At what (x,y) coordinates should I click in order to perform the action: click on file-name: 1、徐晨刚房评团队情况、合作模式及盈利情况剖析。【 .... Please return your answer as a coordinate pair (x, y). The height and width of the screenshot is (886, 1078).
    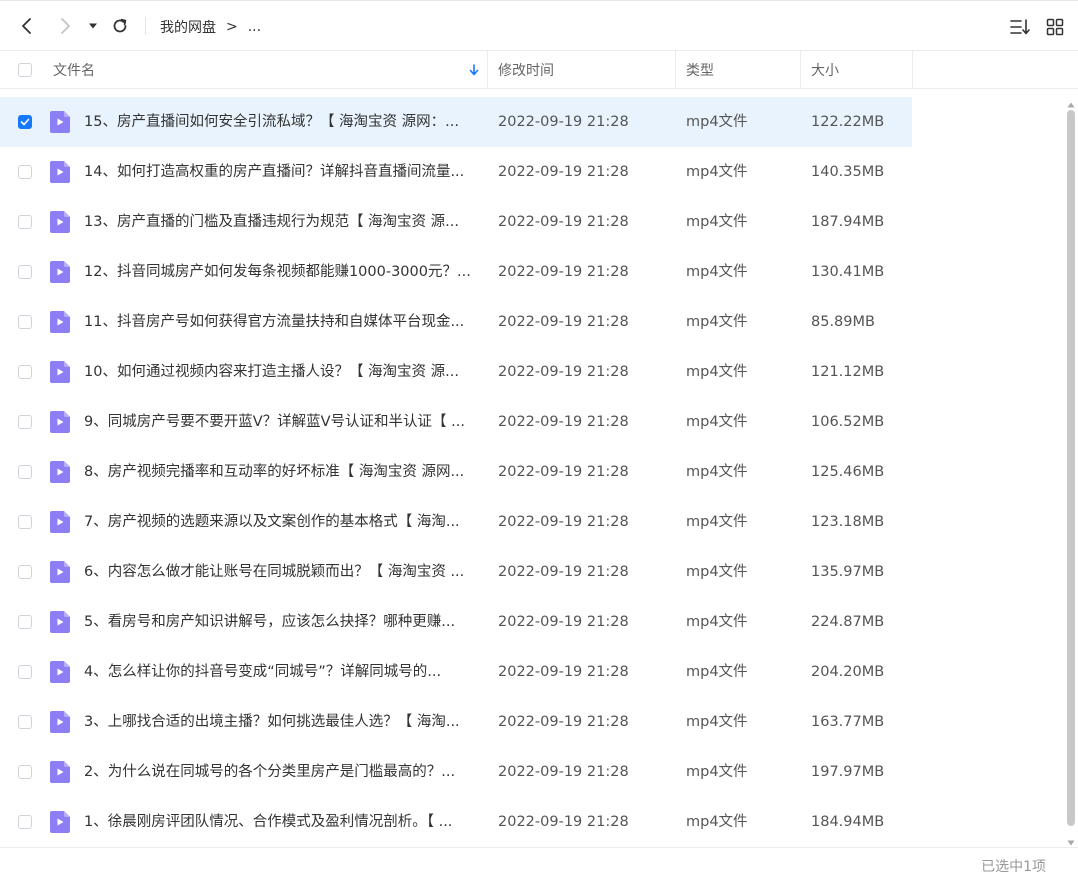
    Looking at the image, I should click on (268, 822).